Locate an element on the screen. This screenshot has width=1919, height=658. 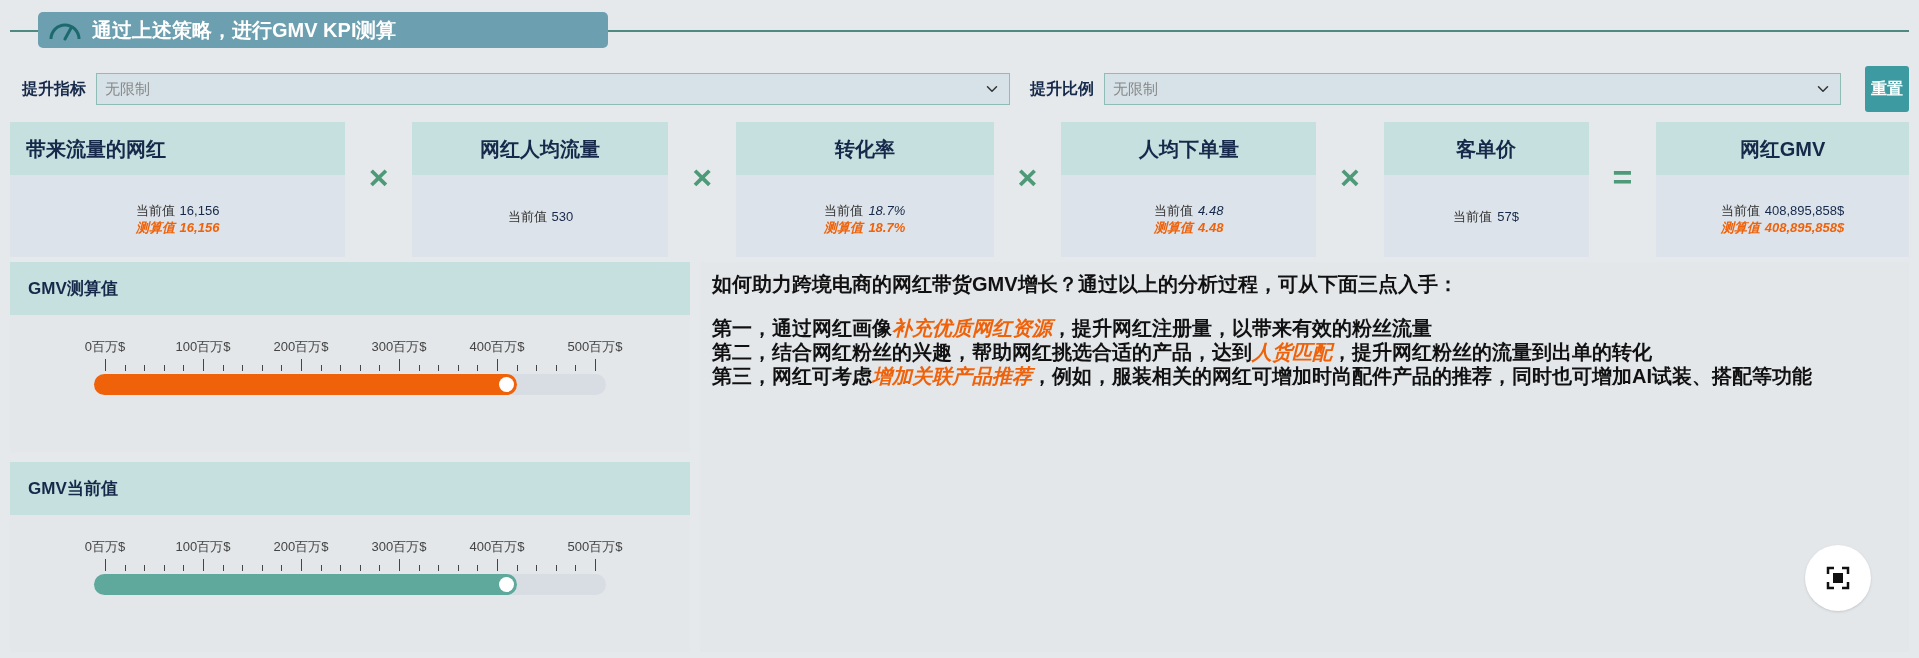
insight-point: 第三，网红可考虑增加关联产品推荐，例如，服装相关的网红可增加时尚配件产品的推荐，同时也可增加AI试装、搭配等功能 is located at coordinates (1262, 376).